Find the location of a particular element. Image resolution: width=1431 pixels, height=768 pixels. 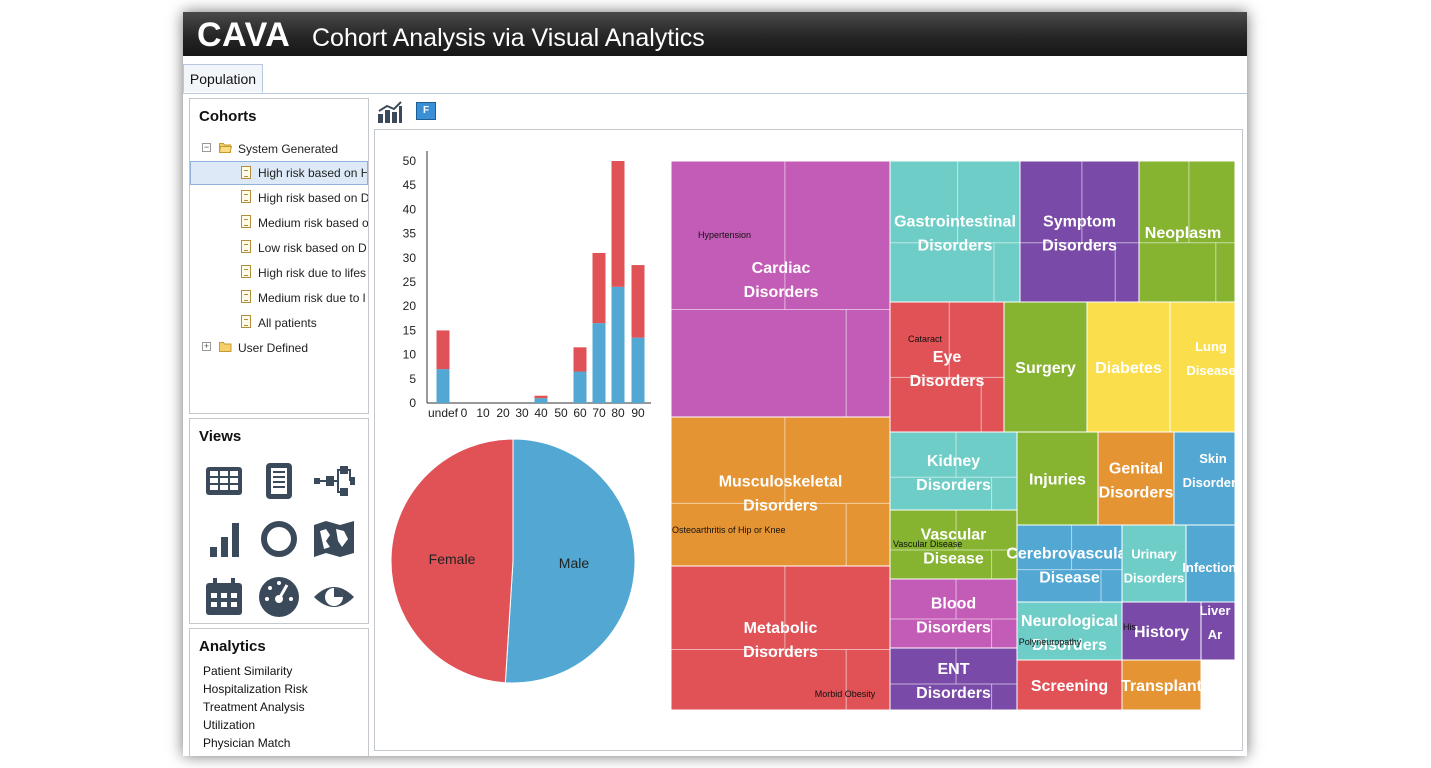

gauge-icon is located at coordinates (279, 597).